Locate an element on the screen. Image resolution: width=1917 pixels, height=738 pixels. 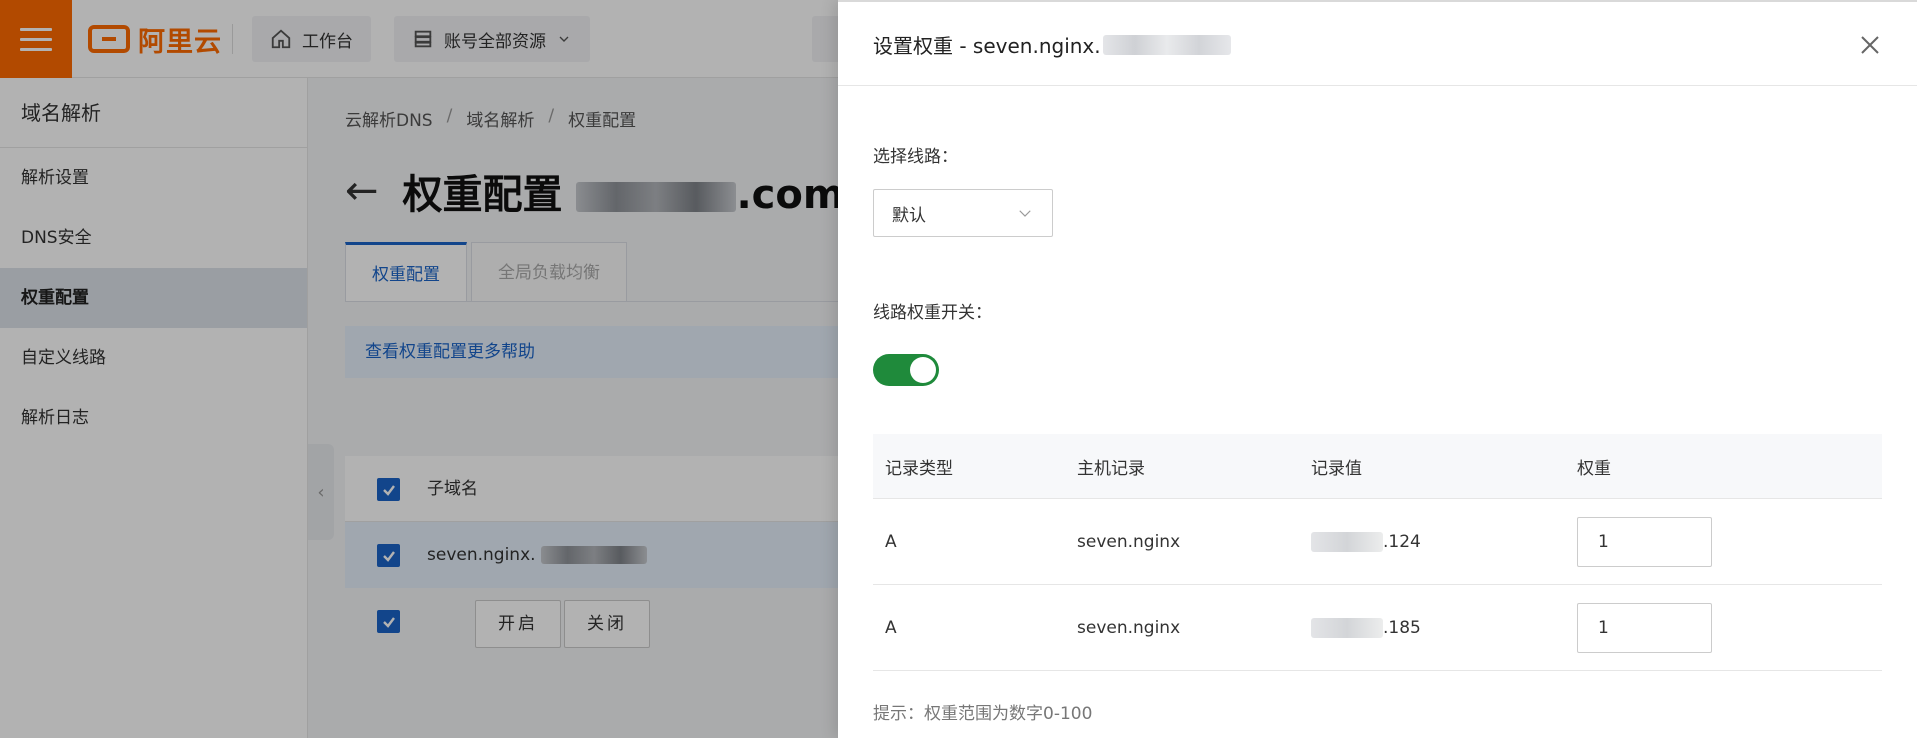
line-weight-toggle is located at coordinates (906, 370).